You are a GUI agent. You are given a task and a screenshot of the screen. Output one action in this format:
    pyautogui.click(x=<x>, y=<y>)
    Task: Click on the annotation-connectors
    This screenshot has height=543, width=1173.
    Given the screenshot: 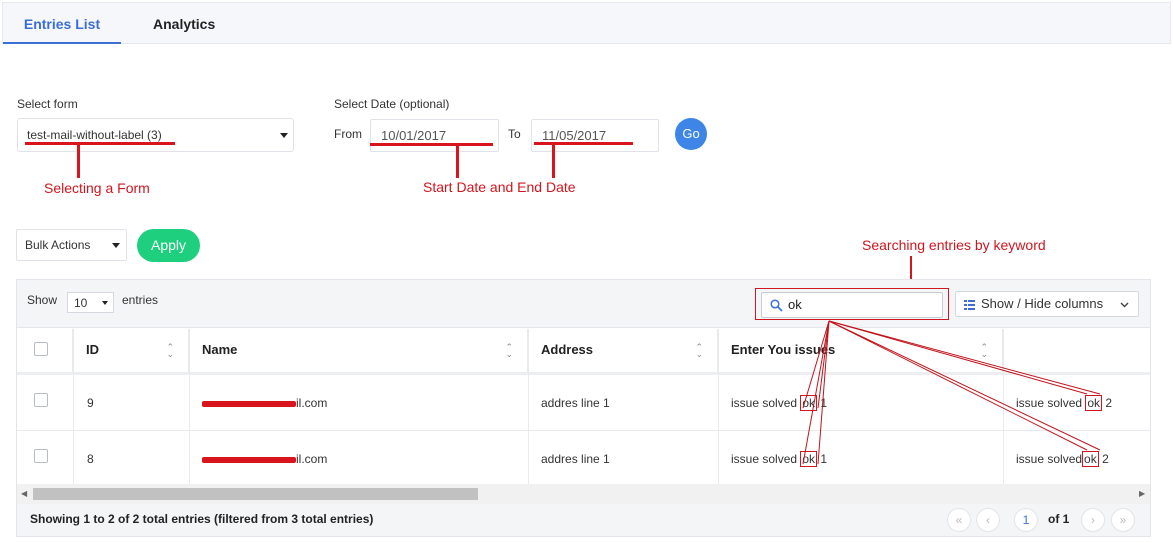 What is the action you would take?
    pyautogui.click(x=951, y=392)
    